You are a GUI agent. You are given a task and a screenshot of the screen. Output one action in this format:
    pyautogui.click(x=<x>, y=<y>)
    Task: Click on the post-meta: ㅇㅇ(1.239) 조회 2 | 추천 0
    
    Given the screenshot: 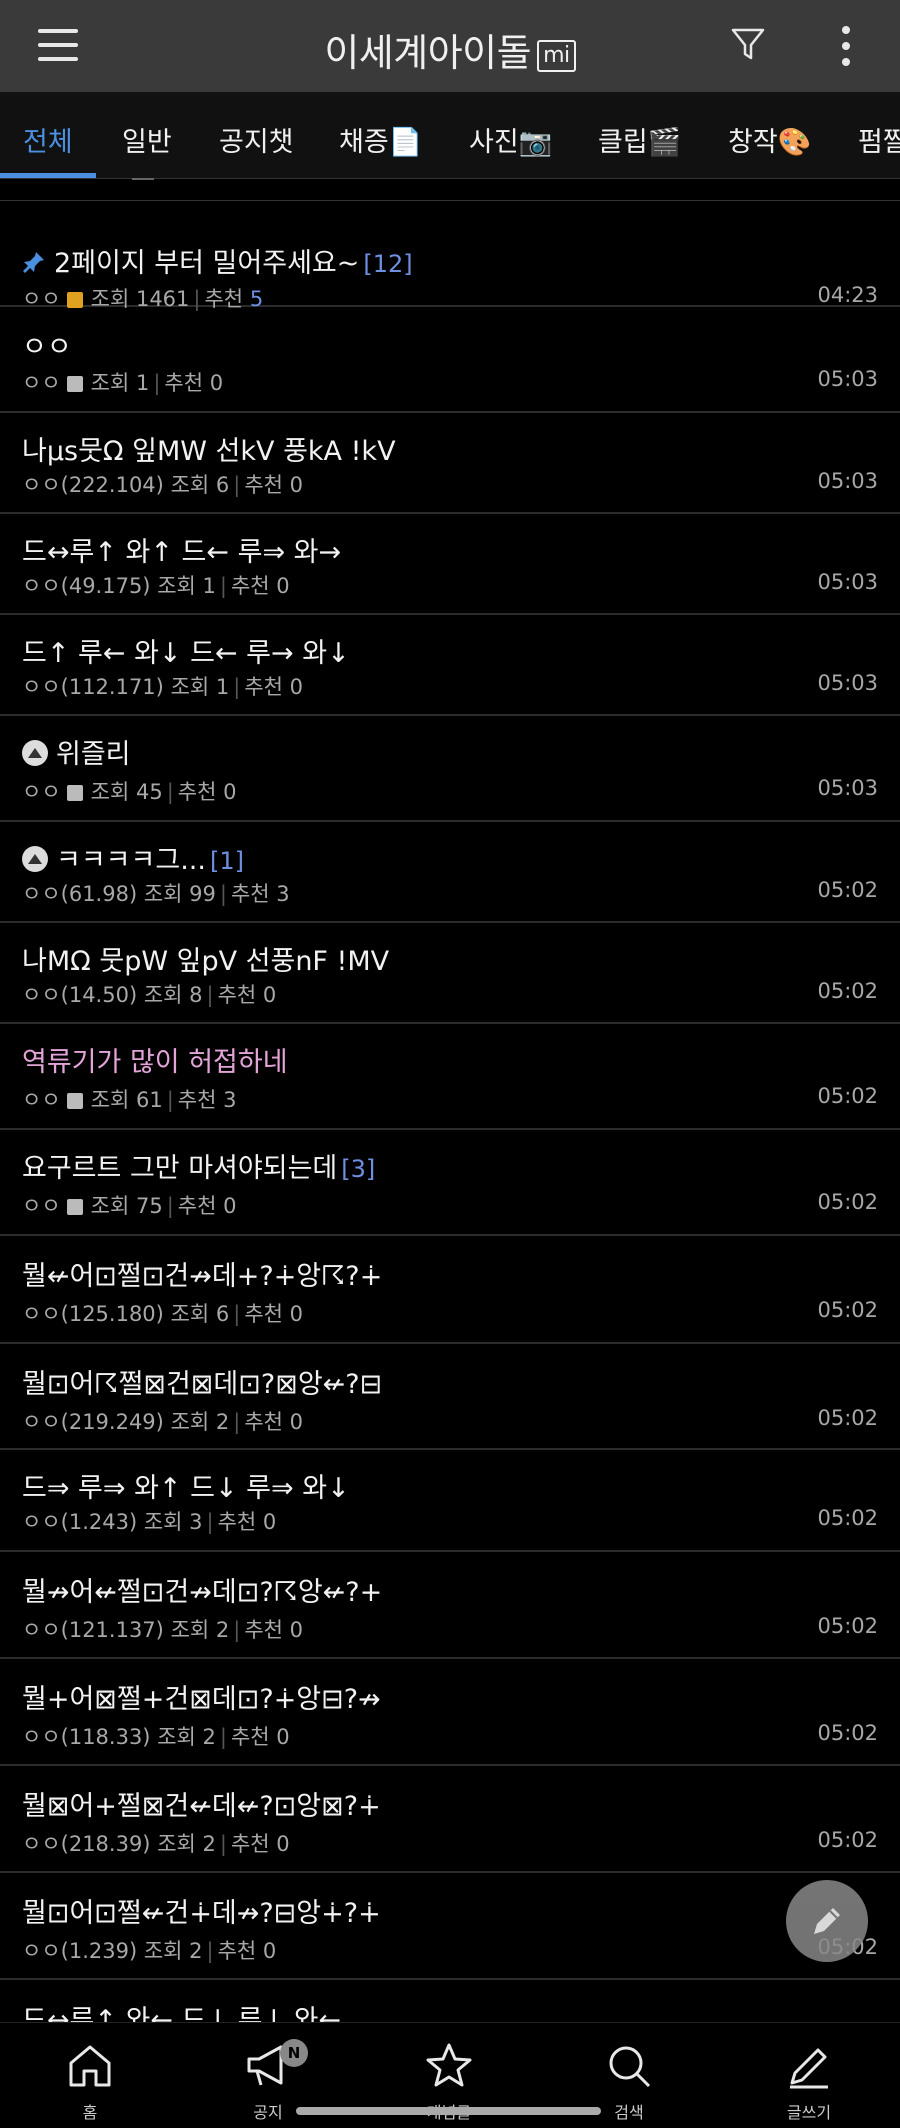 What is the action you would take?
    pyautogui.click(x=149, y=1951)
    